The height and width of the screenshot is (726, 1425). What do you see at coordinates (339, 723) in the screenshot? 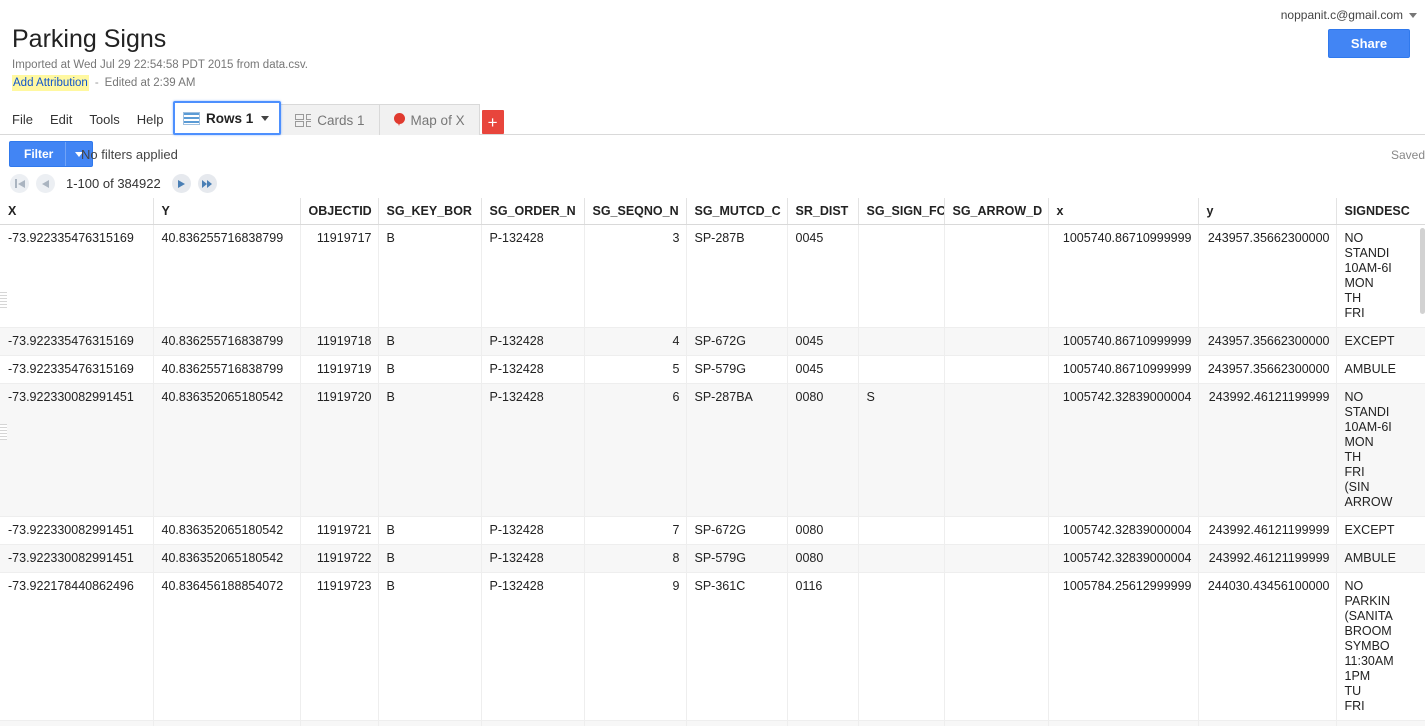
I see `cell-objectid: 11919724` at bounding box center [339, 723].